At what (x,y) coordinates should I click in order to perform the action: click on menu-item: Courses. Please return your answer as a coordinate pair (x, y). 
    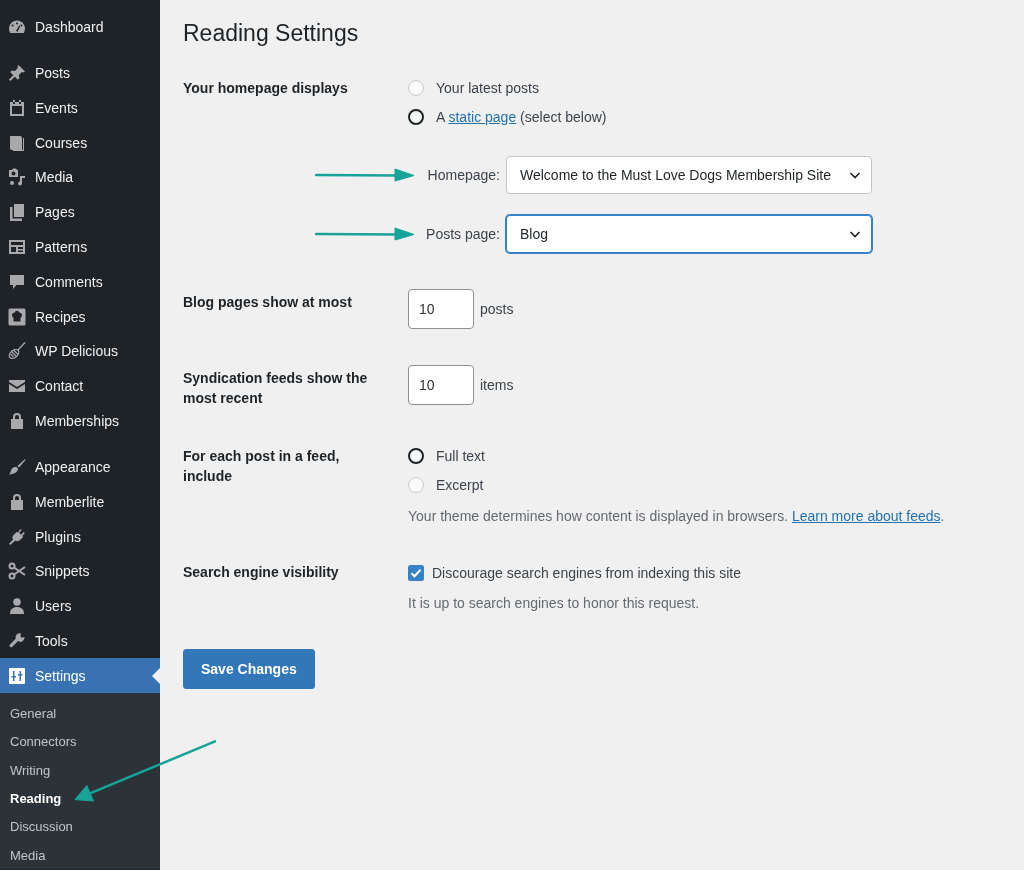
    Looking at the image, I should click on (80, 142).